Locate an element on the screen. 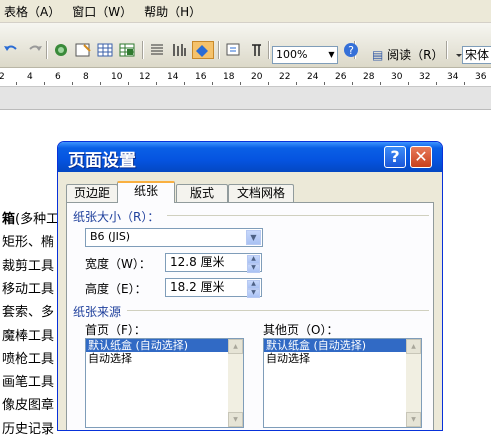 The image size is (491, 437). ruler-number: 14 is located at coordinates (173, 77).